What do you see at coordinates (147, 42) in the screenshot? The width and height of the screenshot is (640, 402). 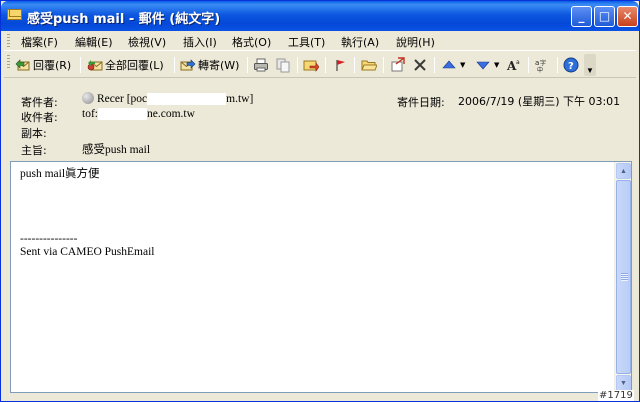 I see `menu-view: 檢視(V)` at bounding box center [147, 42].